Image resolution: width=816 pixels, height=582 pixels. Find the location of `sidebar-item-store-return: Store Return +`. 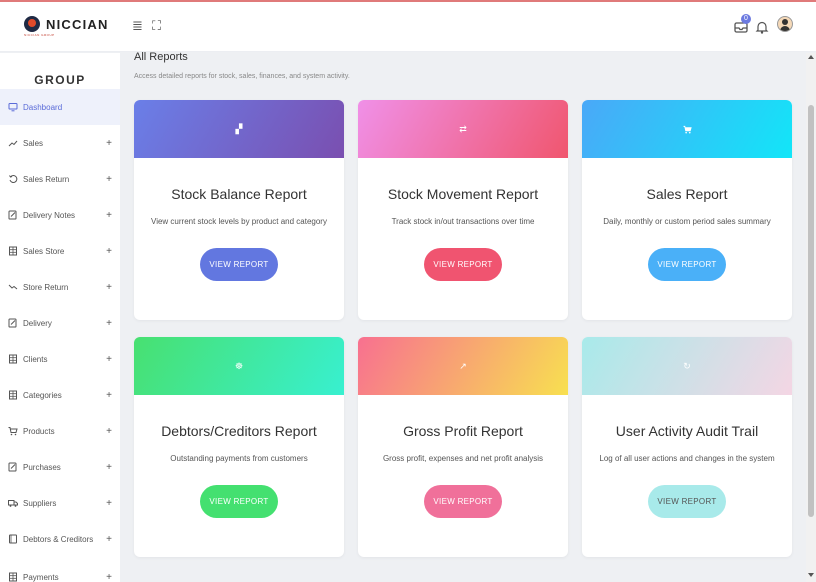

sidebar-item-store-return: Store Return + is located at coordinates (60, 287).